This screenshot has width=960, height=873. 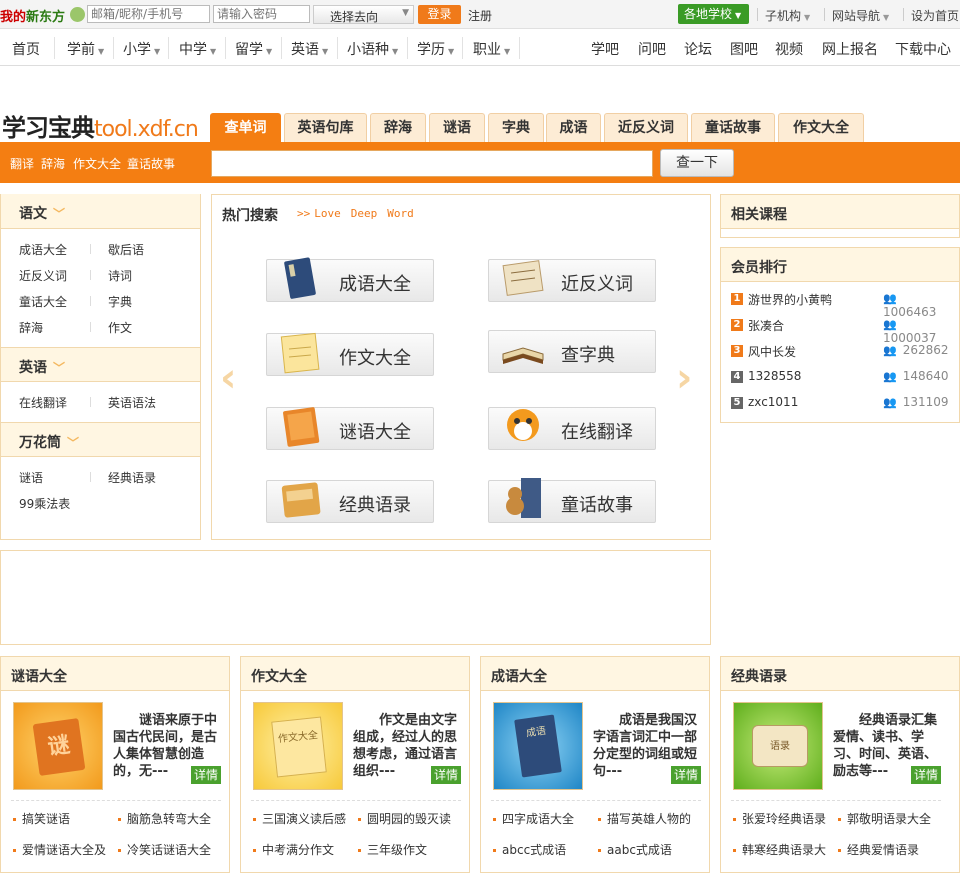 What do you see at coordinates (164, 818) in the screenshot?
I see `card-link: 脑筋急转弯大全` at bounding box center [164, 818].